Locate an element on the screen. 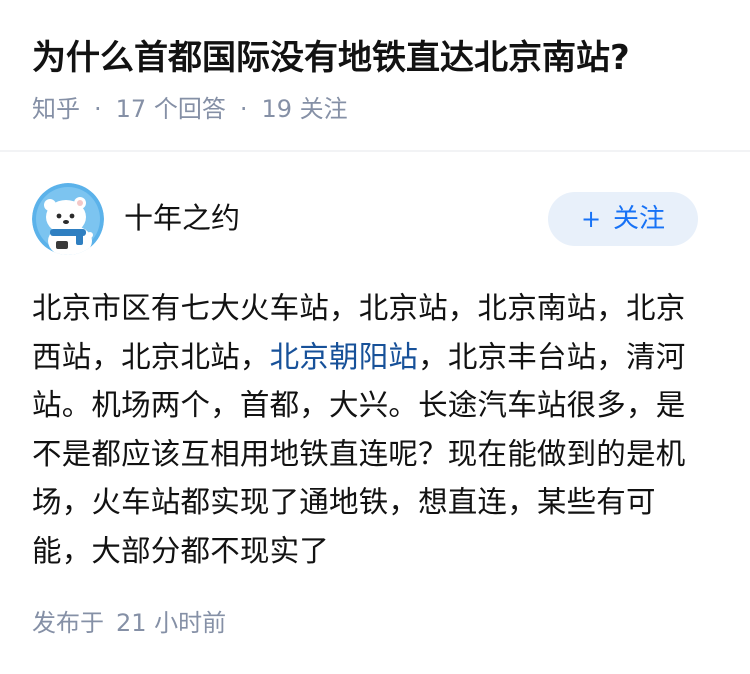 The height and width of the screenshot is (674, 750). plus-icon: + is located at coordinates (591, 219).